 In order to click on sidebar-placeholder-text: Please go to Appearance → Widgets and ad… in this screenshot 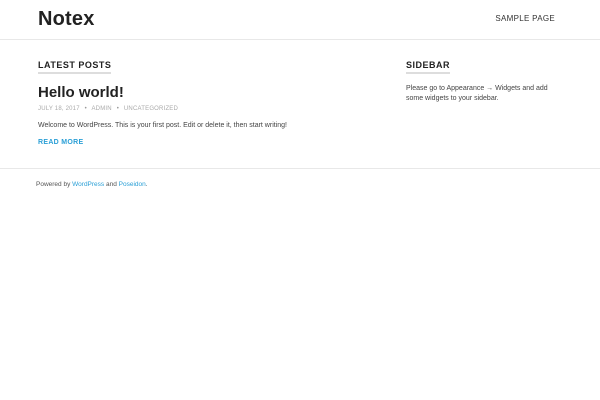, I will do `click(477, 93)`.